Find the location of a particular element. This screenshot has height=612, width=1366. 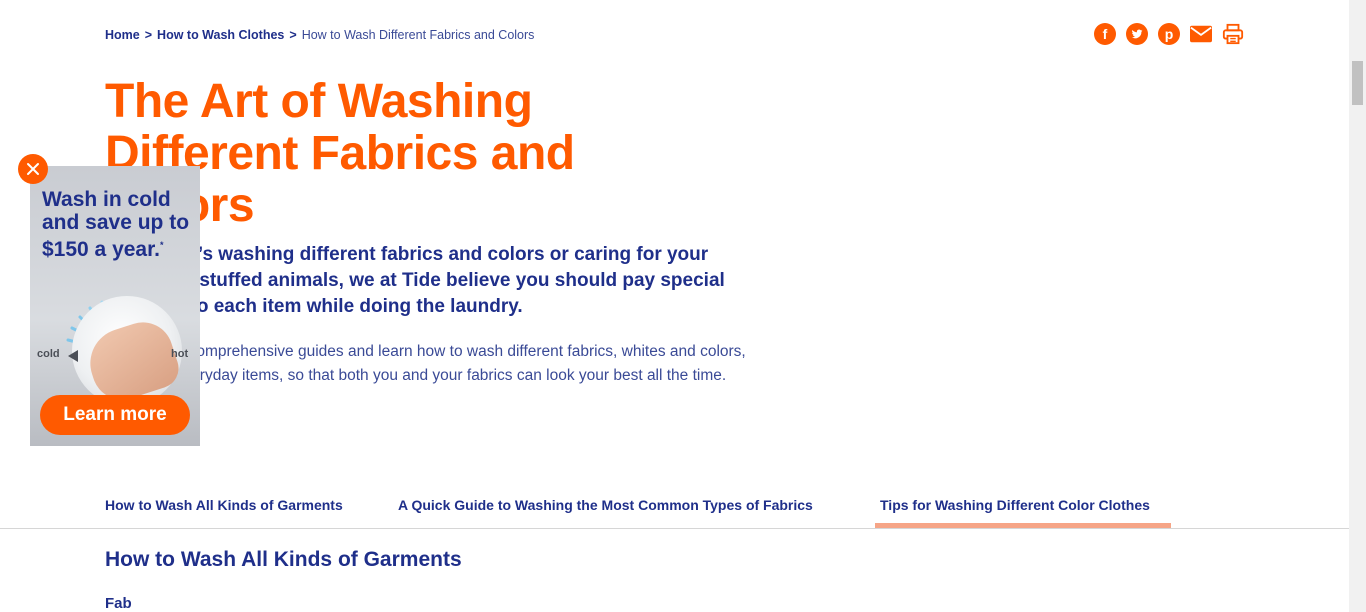

section-sublabel: Fab is located at coordinates (118, 603).